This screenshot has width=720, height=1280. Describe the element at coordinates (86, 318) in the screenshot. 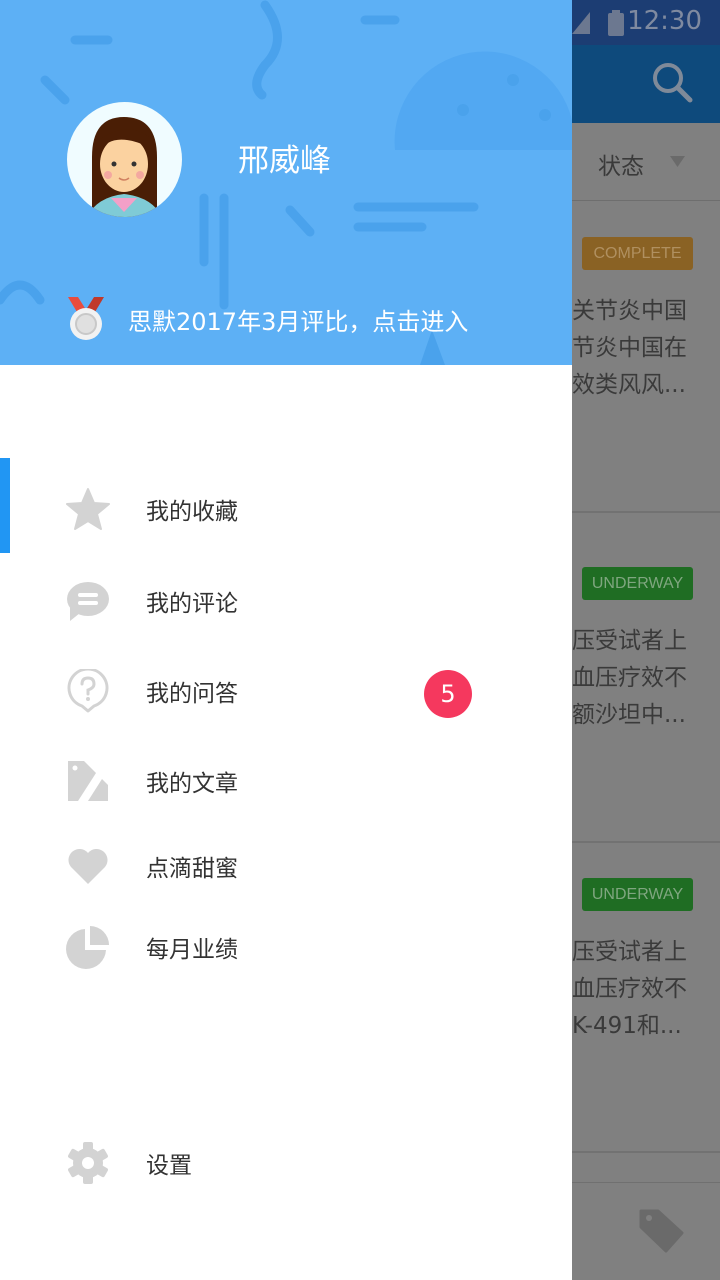

I see `medal-icon` at that location.